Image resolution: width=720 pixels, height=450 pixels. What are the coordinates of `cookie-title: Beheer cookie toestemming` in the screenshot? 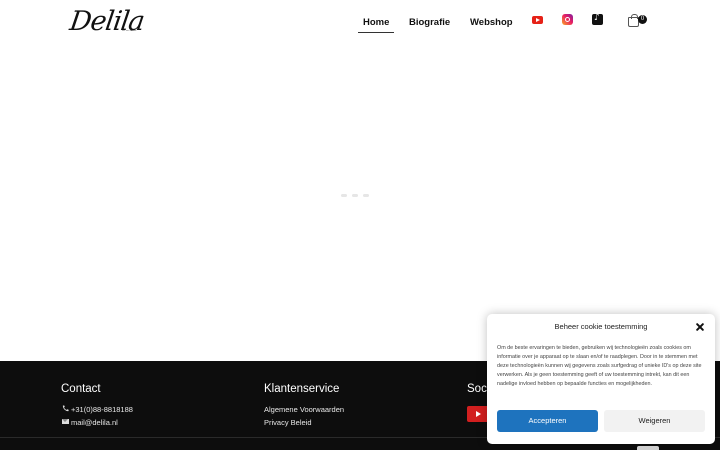 It's located at (601, 326).